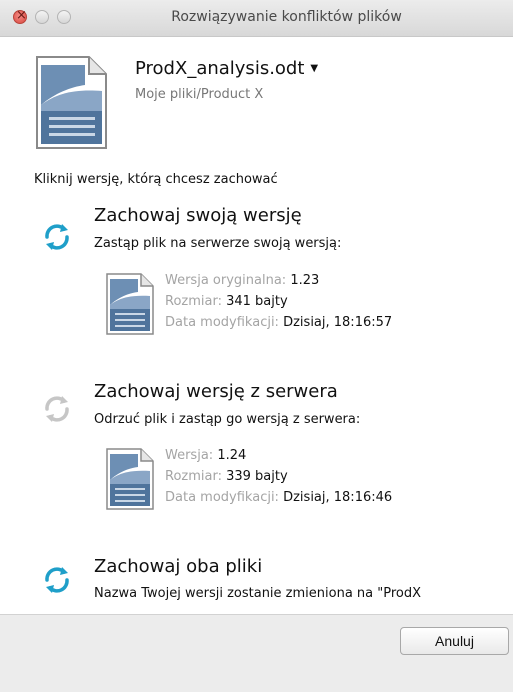  I want to click on option-title: Zachowaj wersję z serwera, so click(216, 391).